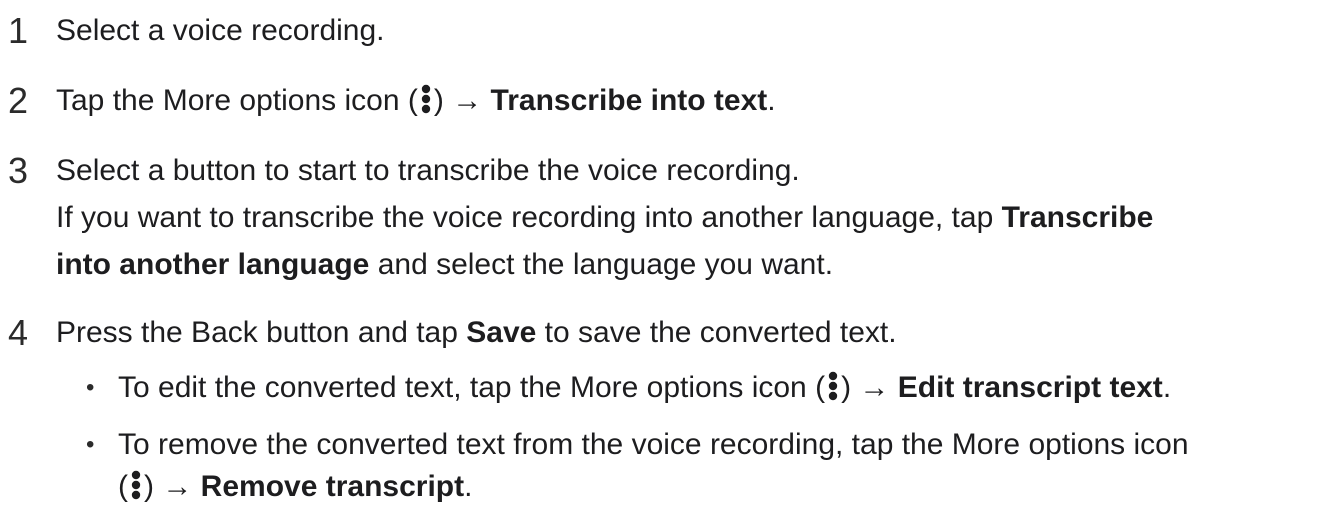 This screenshot has width=1341, height=508. I want to click on step-2-text-middle: ) →, so click(462, 100).